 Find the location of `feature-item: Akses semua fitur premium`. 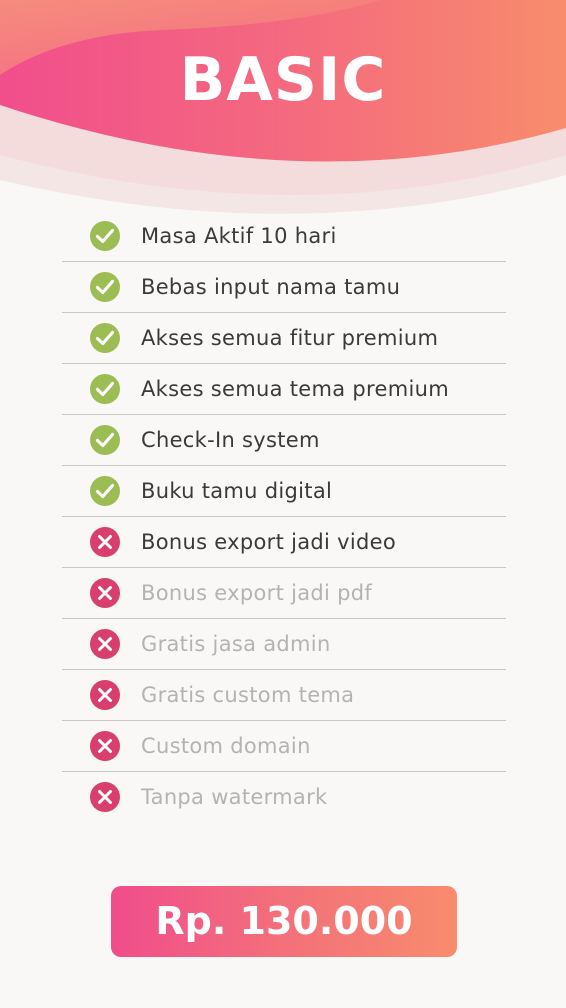

feature-item: Akses semua fitur premium is located at coordinates (284, 338).